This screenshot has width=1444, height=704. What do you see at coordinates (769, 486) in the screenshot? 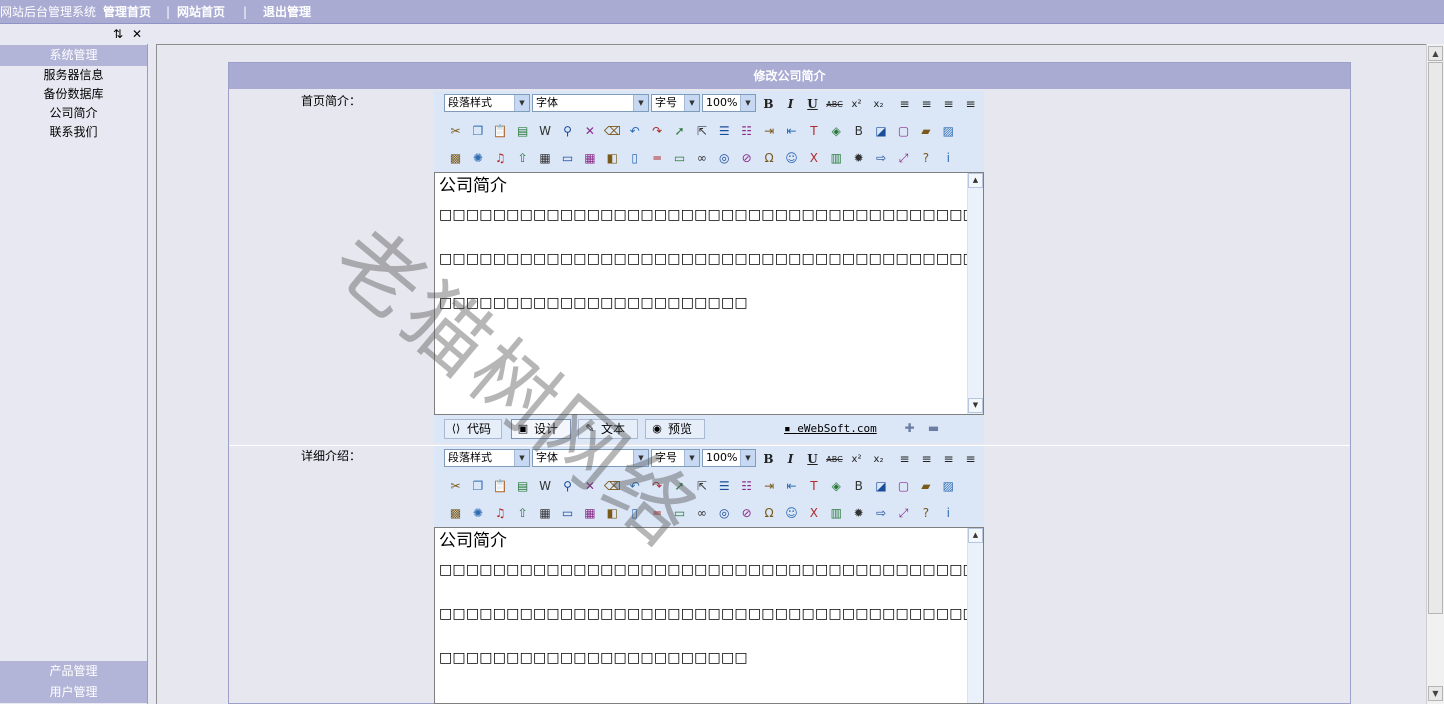
I see `indent-icon: ⇥` at bounding box center [769, 486].